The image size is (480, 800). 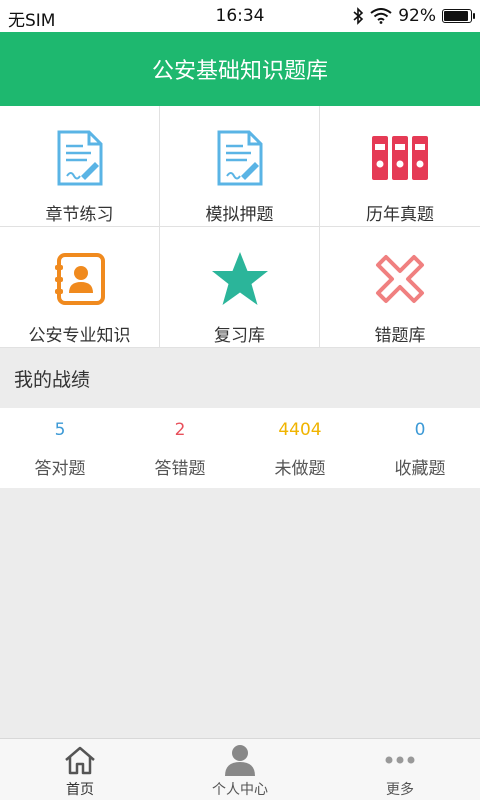 What do you see at coordinates (180, 448) in the screenshot?
I see `stat-wrong: 2 答错题` at bounding box center [180, 448].